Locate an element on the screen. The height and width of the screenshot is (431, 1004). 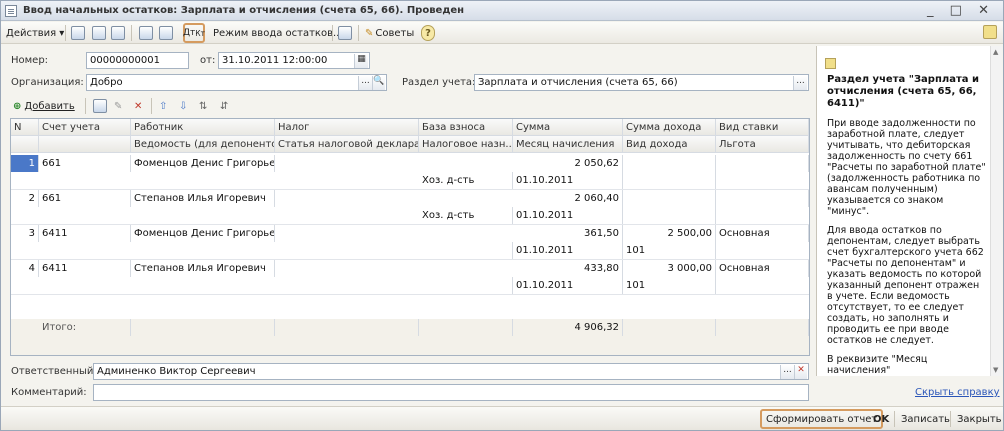
hide-help-link: Скрыть справку is located at coordinates (957, 392).